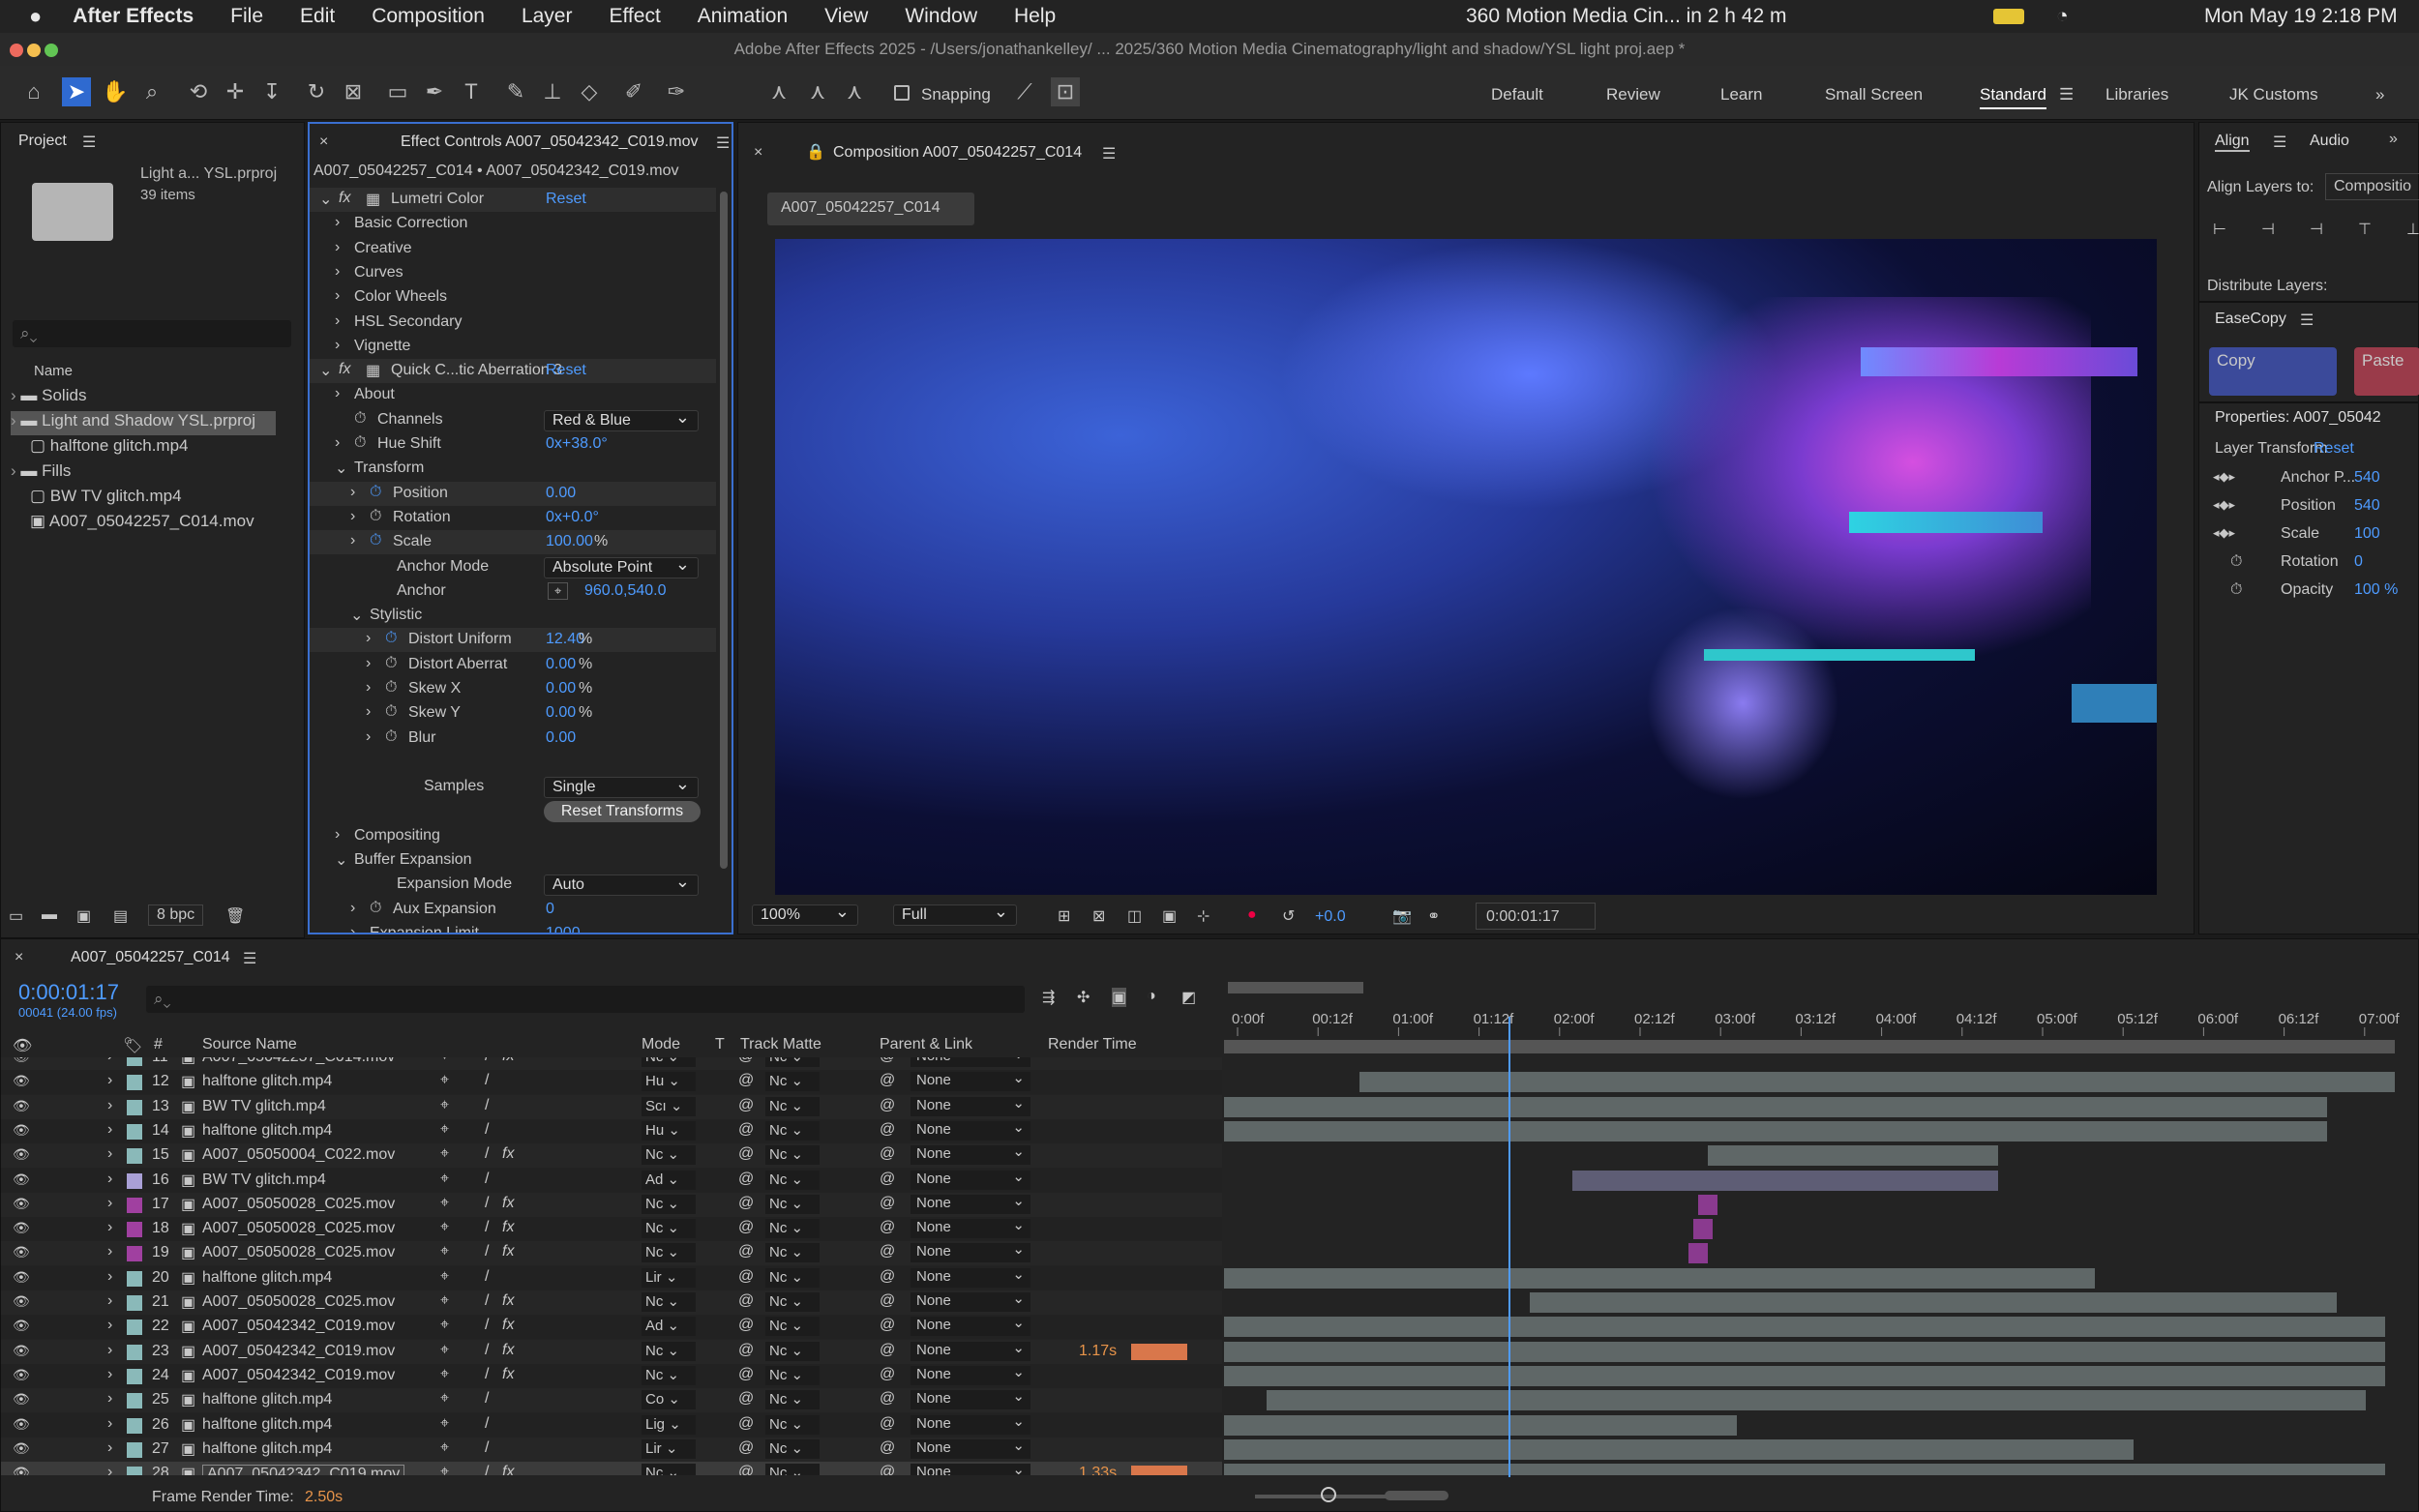 This screenshot has height=1512, width=2419. I want to click on effect-property-row: › ⏱ Distort Uniform 12.40%, so click(513, 641).